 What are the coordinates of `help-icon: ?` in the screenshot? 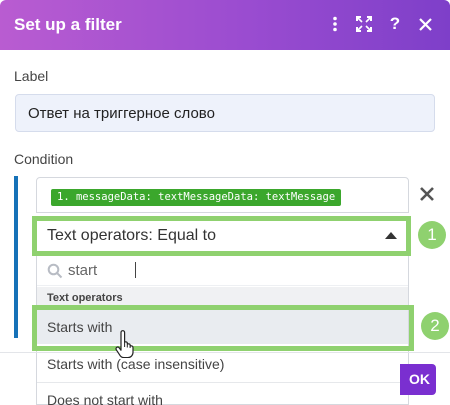 It's located at (395, 24).